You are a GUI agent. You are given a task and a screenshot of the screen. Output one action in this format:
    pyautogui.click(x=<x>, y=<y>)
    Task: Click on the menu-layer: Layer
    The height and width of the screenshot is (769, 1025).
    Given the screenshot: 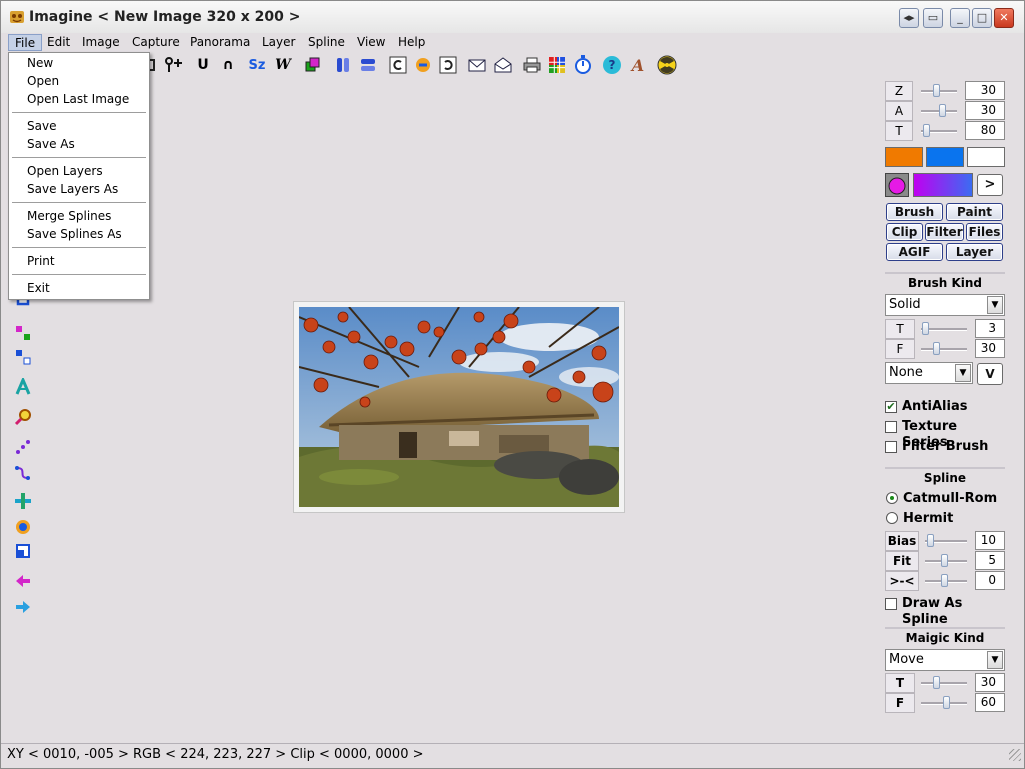 What is the action you would take?
    pyautogui.click(x=278, y=42)
    